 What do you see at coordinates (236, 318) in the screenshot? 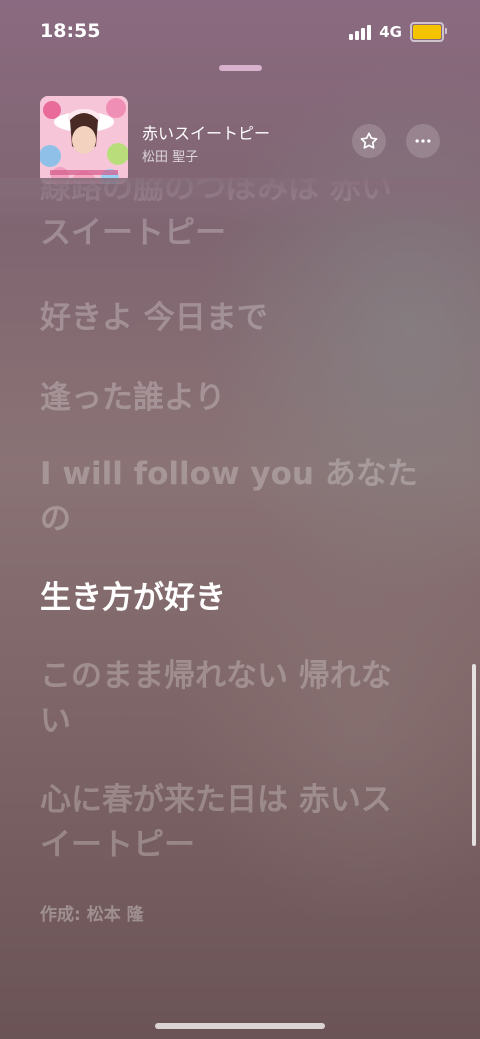
I see `lyric-line: 好きよ 今日まで` at bounding box center [236, 318].